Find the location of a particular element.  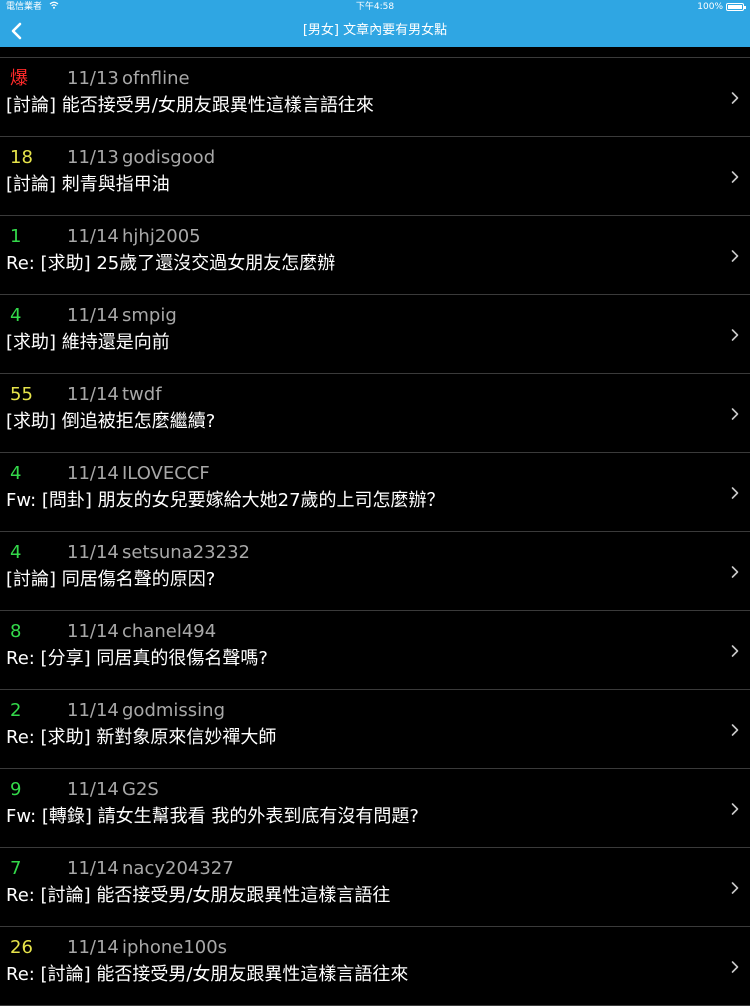

push-count: 9 is located at coordinates (16, 789).